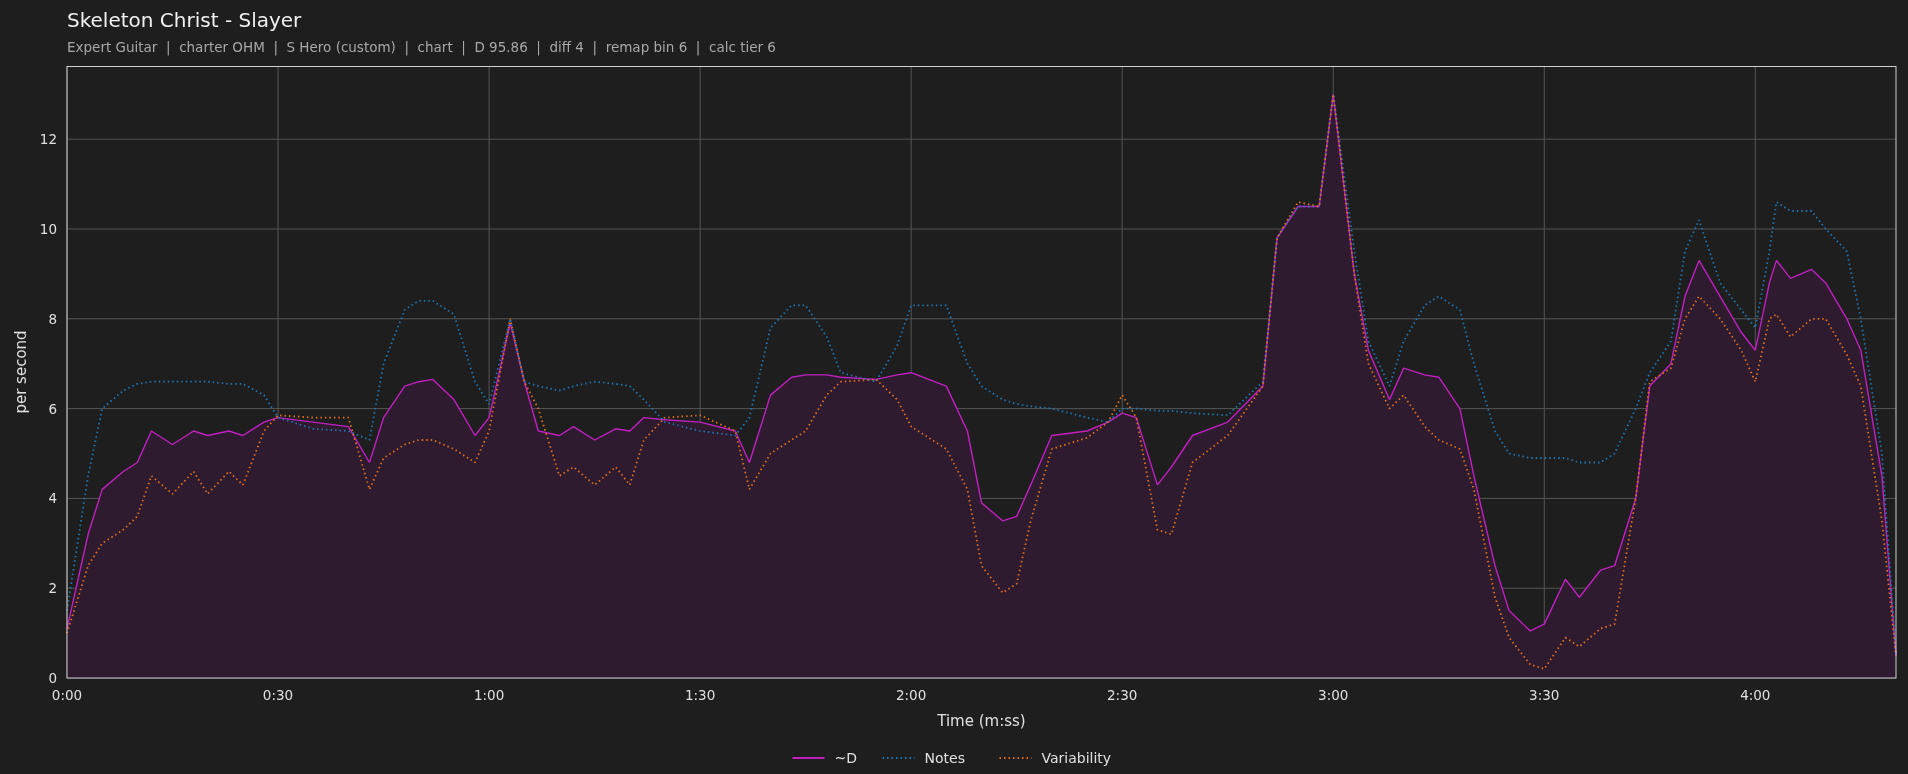 This screenshot has height=774, width=1908. What do you see at coordinates (278, 695) in the screenshot?
I see `x-tick-label: 0:30` at bounding box center [278, 695].